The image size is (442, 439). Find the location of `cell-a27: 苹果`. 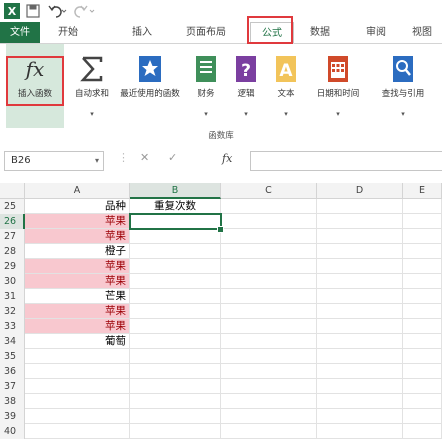

cell-a27: 苹果 is located at coordinates (77, 236).